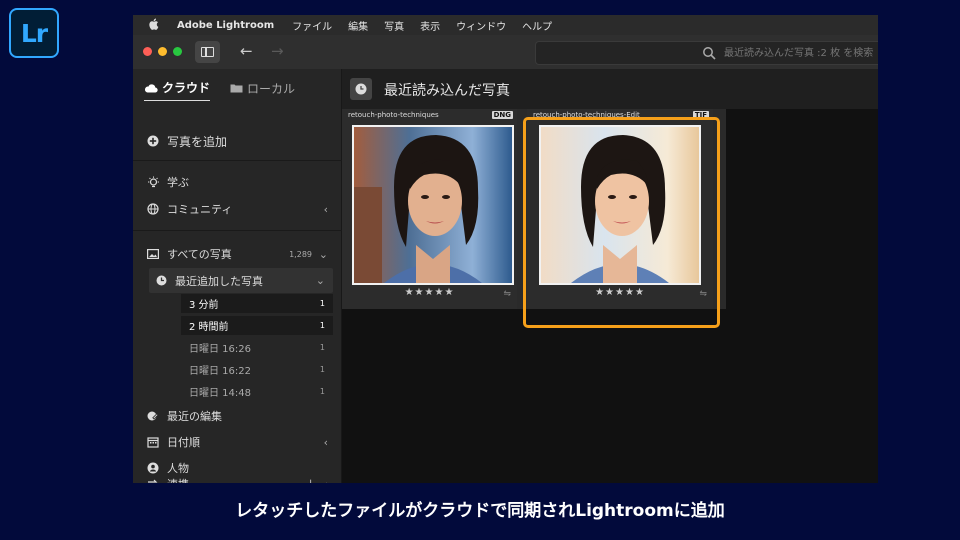 This screenshot has height=540, width=960. What do you see at coordinates (481, 25) in the screenshot?
I see `menu-window: ウィンドウ` at bounding box center [481, 25].